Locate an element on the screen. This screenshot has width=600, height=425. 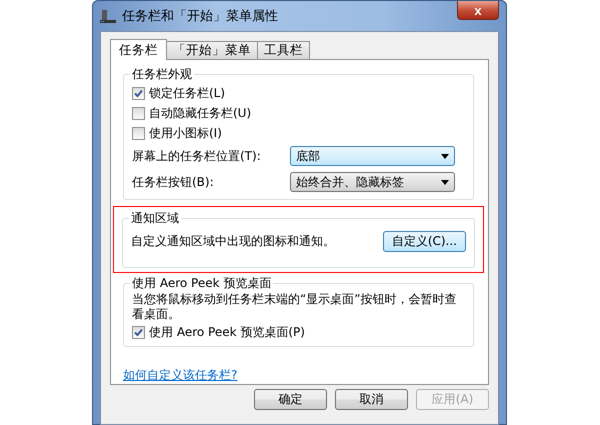
group-title: 通知区域 is located at coordinates (155, 218).